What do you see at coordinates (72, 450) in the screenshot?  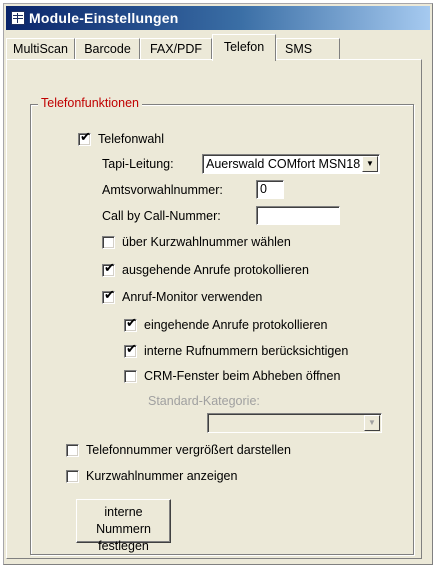 I see `telefonnummer-gross-checkbox` at bounding box center [72, 450].